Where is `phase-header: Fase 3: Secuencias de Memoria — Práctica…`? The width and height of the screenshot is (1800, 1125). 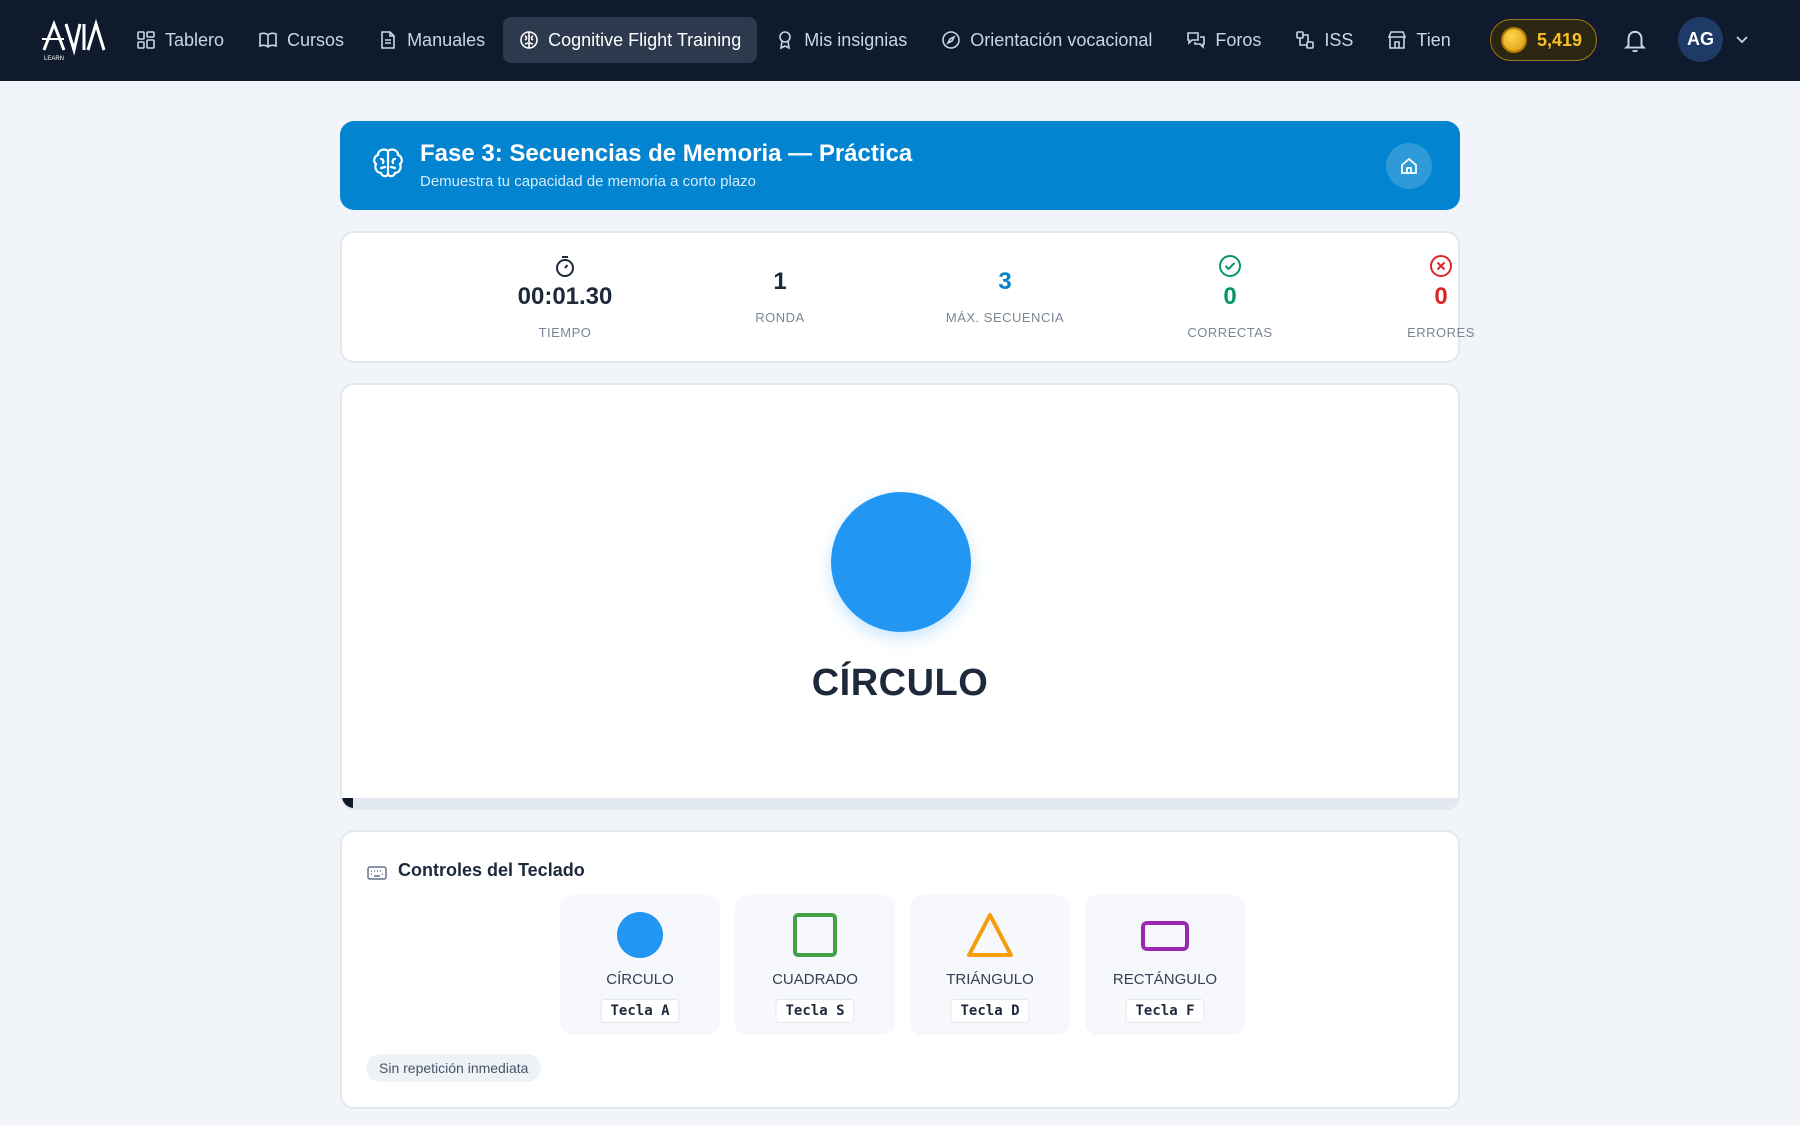 phase-header: Fase 3: Secuencias de Memoria — Práctica… is located at coordinates (900, 165).